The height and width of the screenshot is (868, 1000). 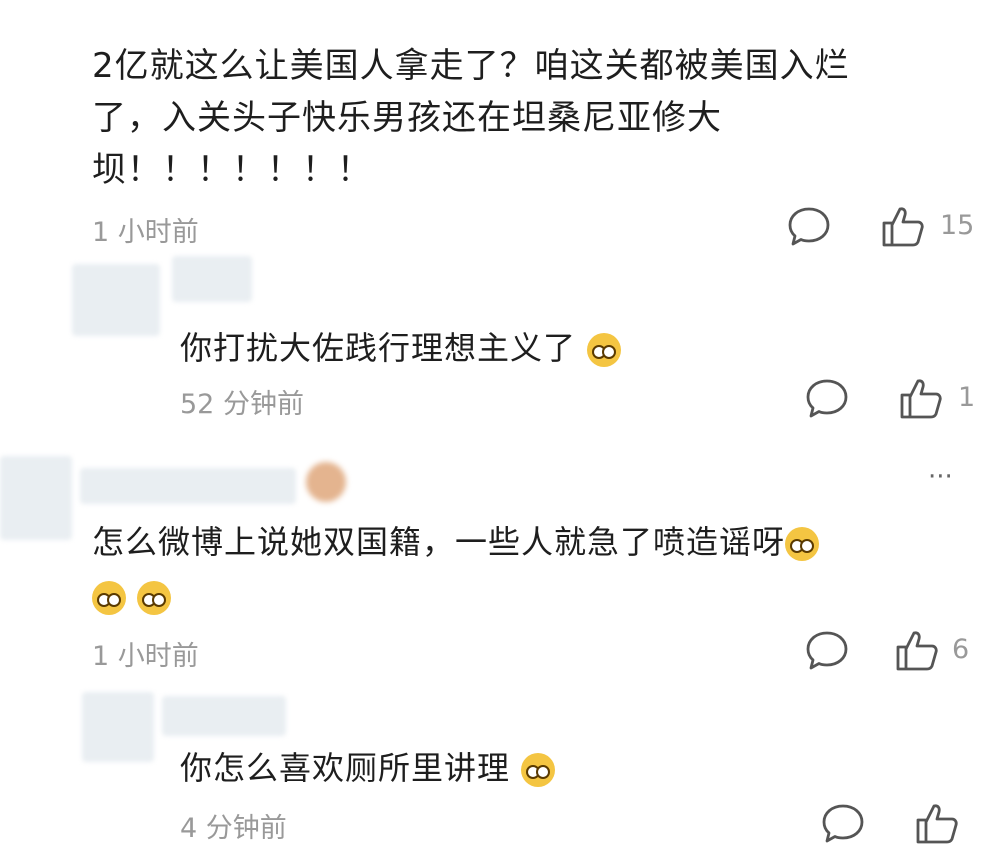 I want to click on comment-2-line-1: 怎么微博上说她双国籍，一些人就急了喷造谣呀, so click(x=542, y=542).